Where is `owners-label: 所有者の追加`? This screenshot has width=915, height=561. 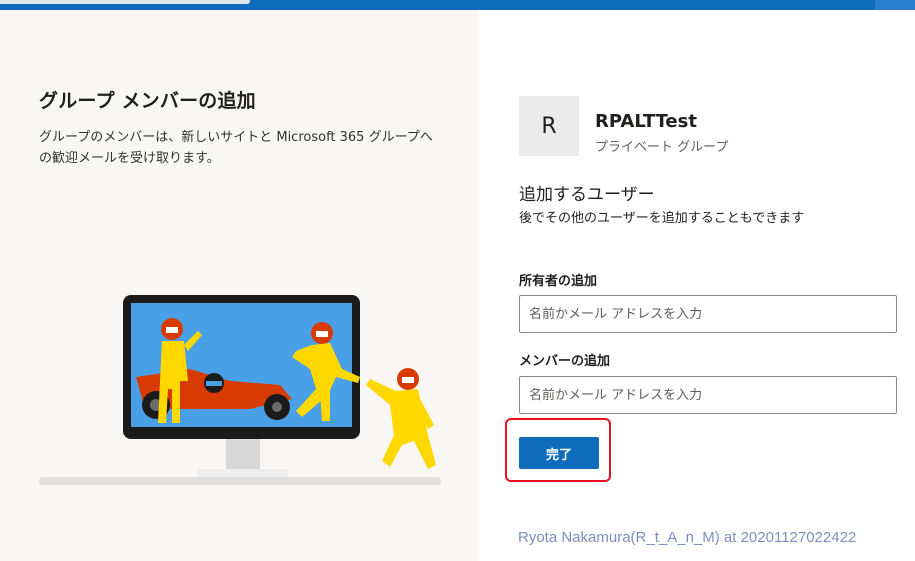 owners-label: 所有者の追加 is located at coordinates (558, 281).